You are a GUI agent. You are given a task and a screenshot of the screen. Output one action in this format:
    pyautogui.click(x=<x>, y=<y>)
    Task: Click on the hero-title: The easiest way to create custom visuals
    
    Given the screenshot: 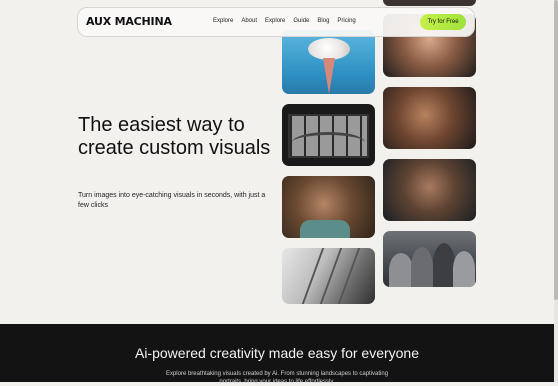 What is the action you would take?
    pyautogui.click(x=174, y=136)
    